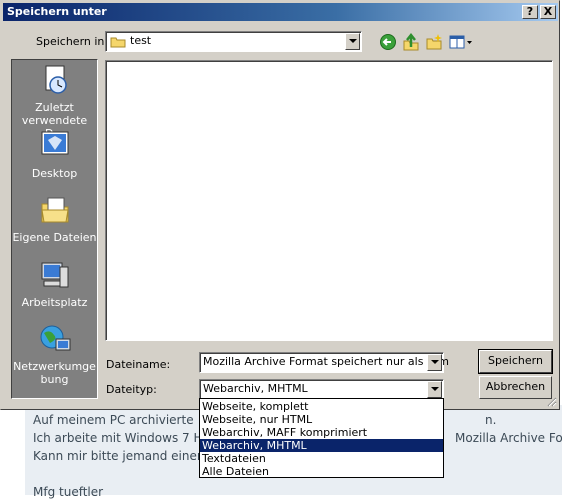 Image resolution: width=562 pixels, height=499 pixels. I want to click on filename-label: Dateiname:, so click(138, 364).